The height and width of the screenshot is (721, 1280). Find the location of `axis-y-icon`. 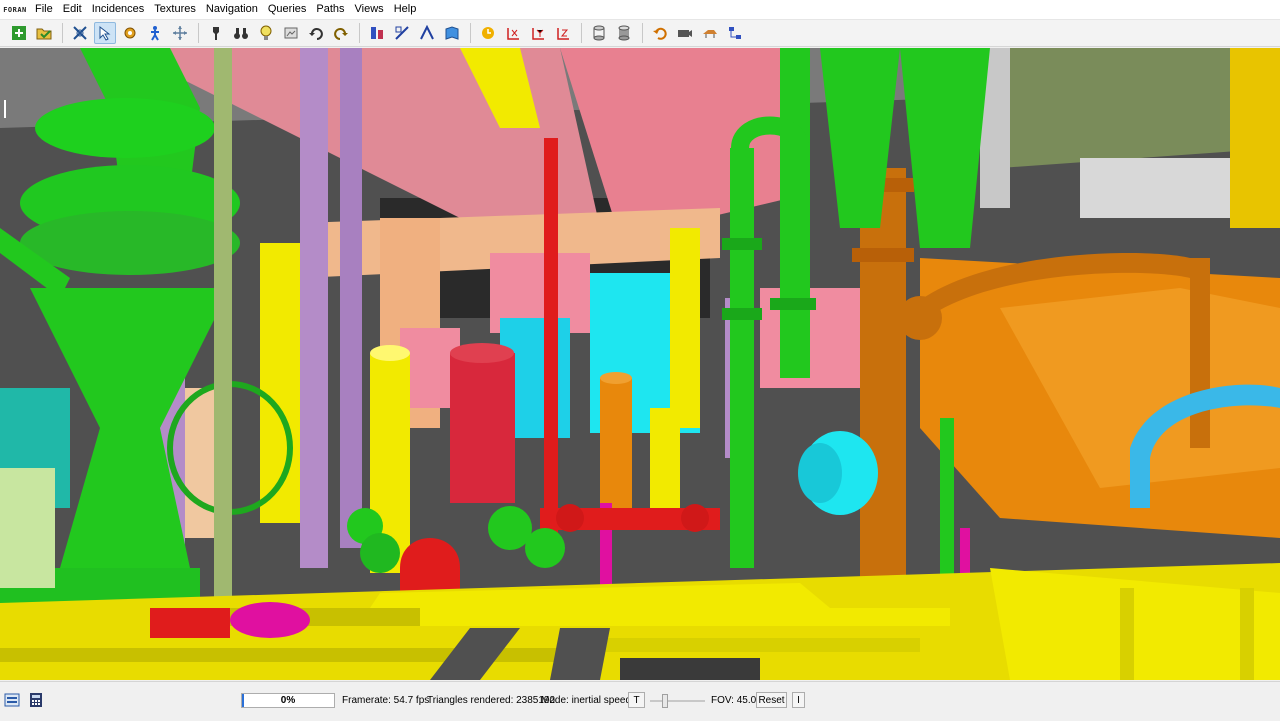

axis-y-icon is located at coordinates (538, 33).